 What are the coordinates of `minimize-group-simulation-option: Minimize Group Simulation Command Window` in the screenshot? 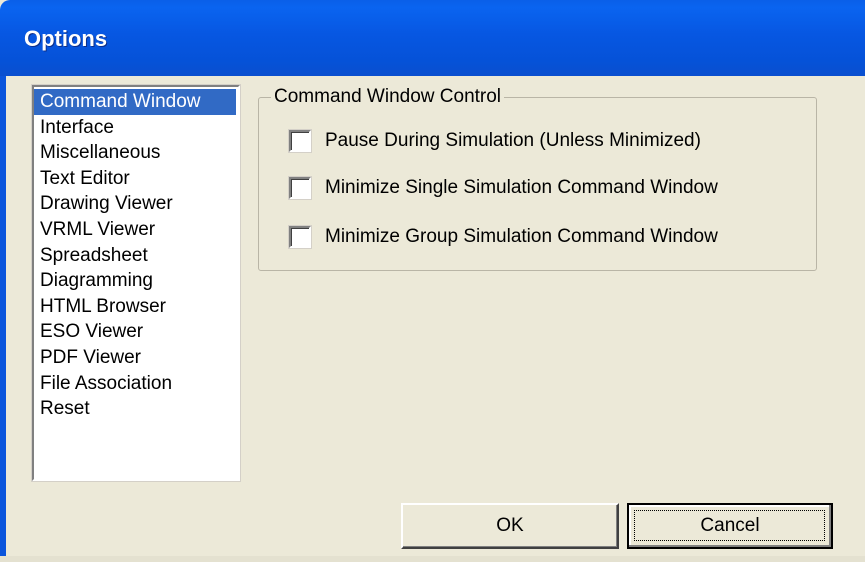 It's located at (503, 237).